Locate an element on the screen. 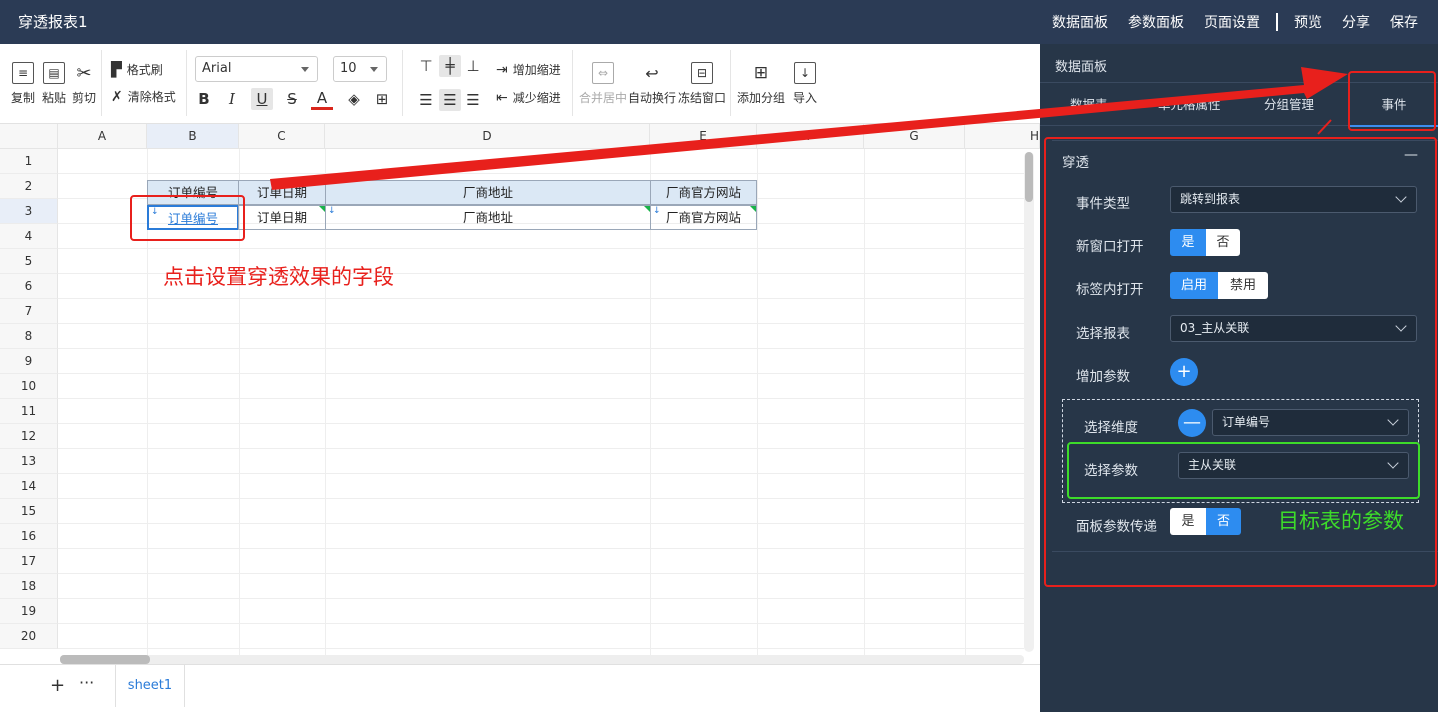 This screenshot has height=712, width=1438. arrow-icon is located at coordinates (809, 128).